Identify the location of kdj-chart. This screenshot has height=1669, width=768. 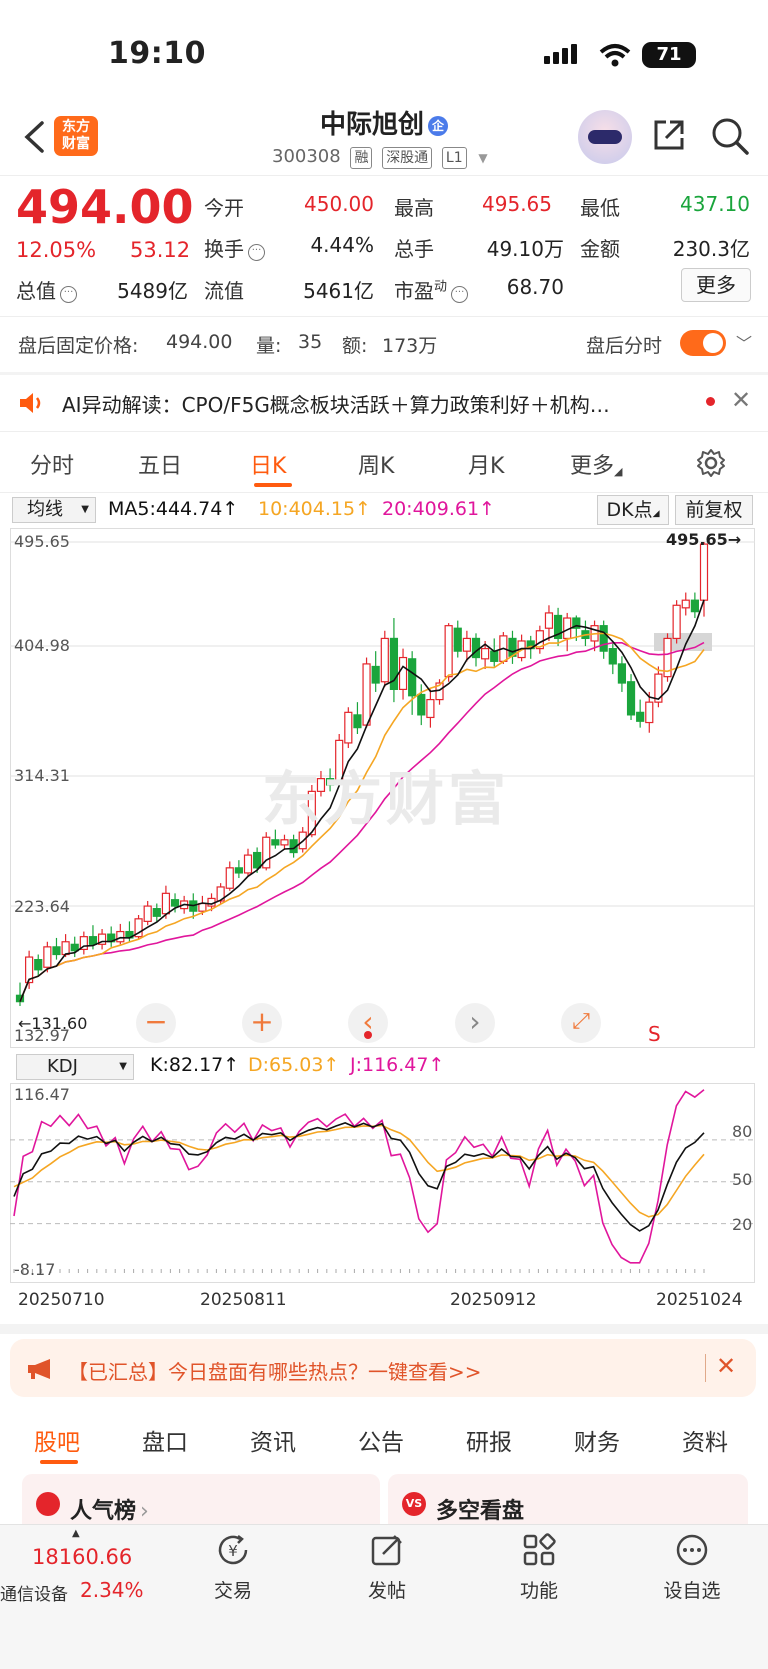
(382, 1183).